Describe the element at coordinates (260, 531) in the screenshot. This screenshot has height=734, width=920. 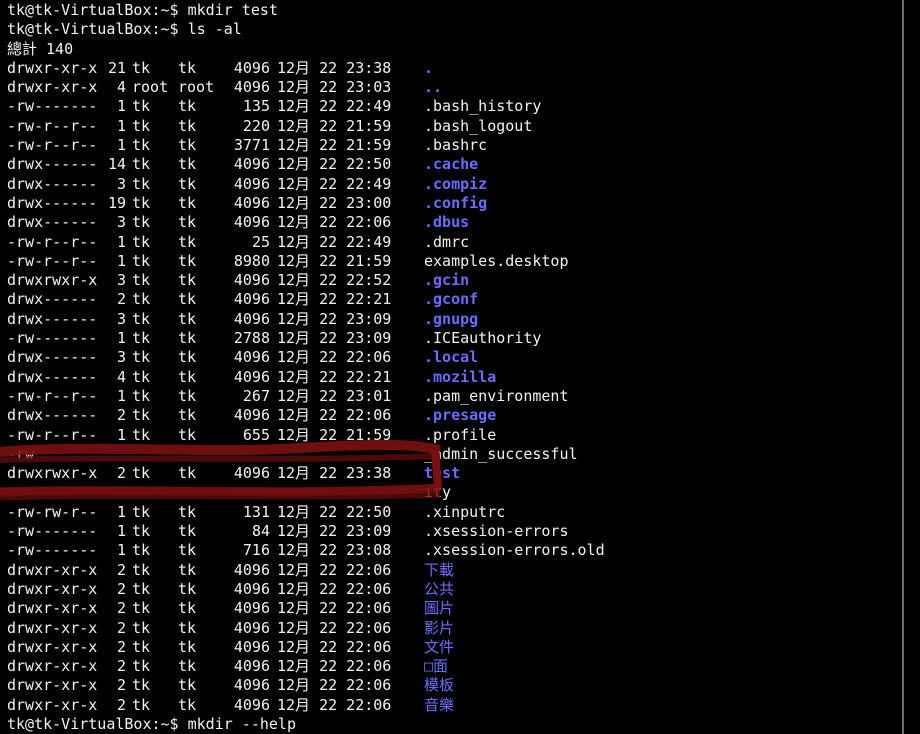
I see `entry-size: 84` at that location.